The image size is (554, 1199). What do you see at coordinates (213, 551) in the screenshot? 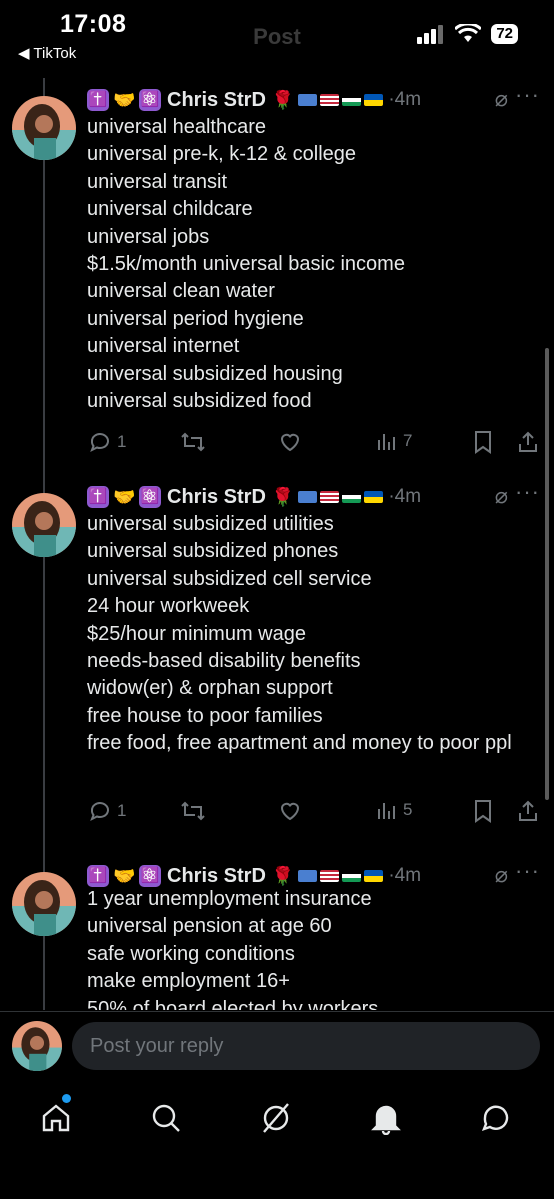
I see `post-line: universal subsidized phones` at bounding box center [213, 551].